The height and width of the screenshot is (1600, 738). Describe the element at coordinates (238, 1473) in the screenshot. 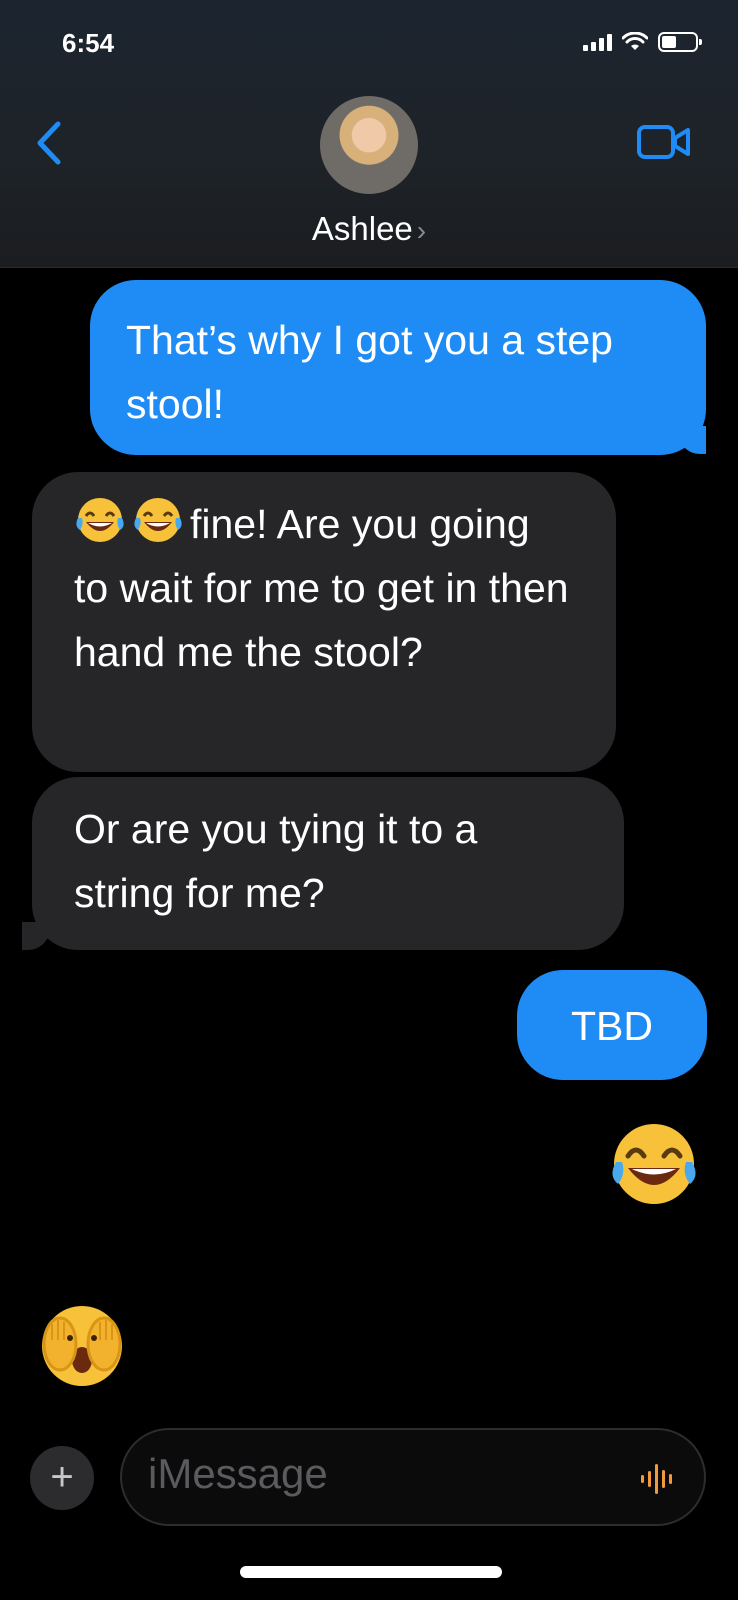

I see `imessage-placeholder: iMessage` at that location.